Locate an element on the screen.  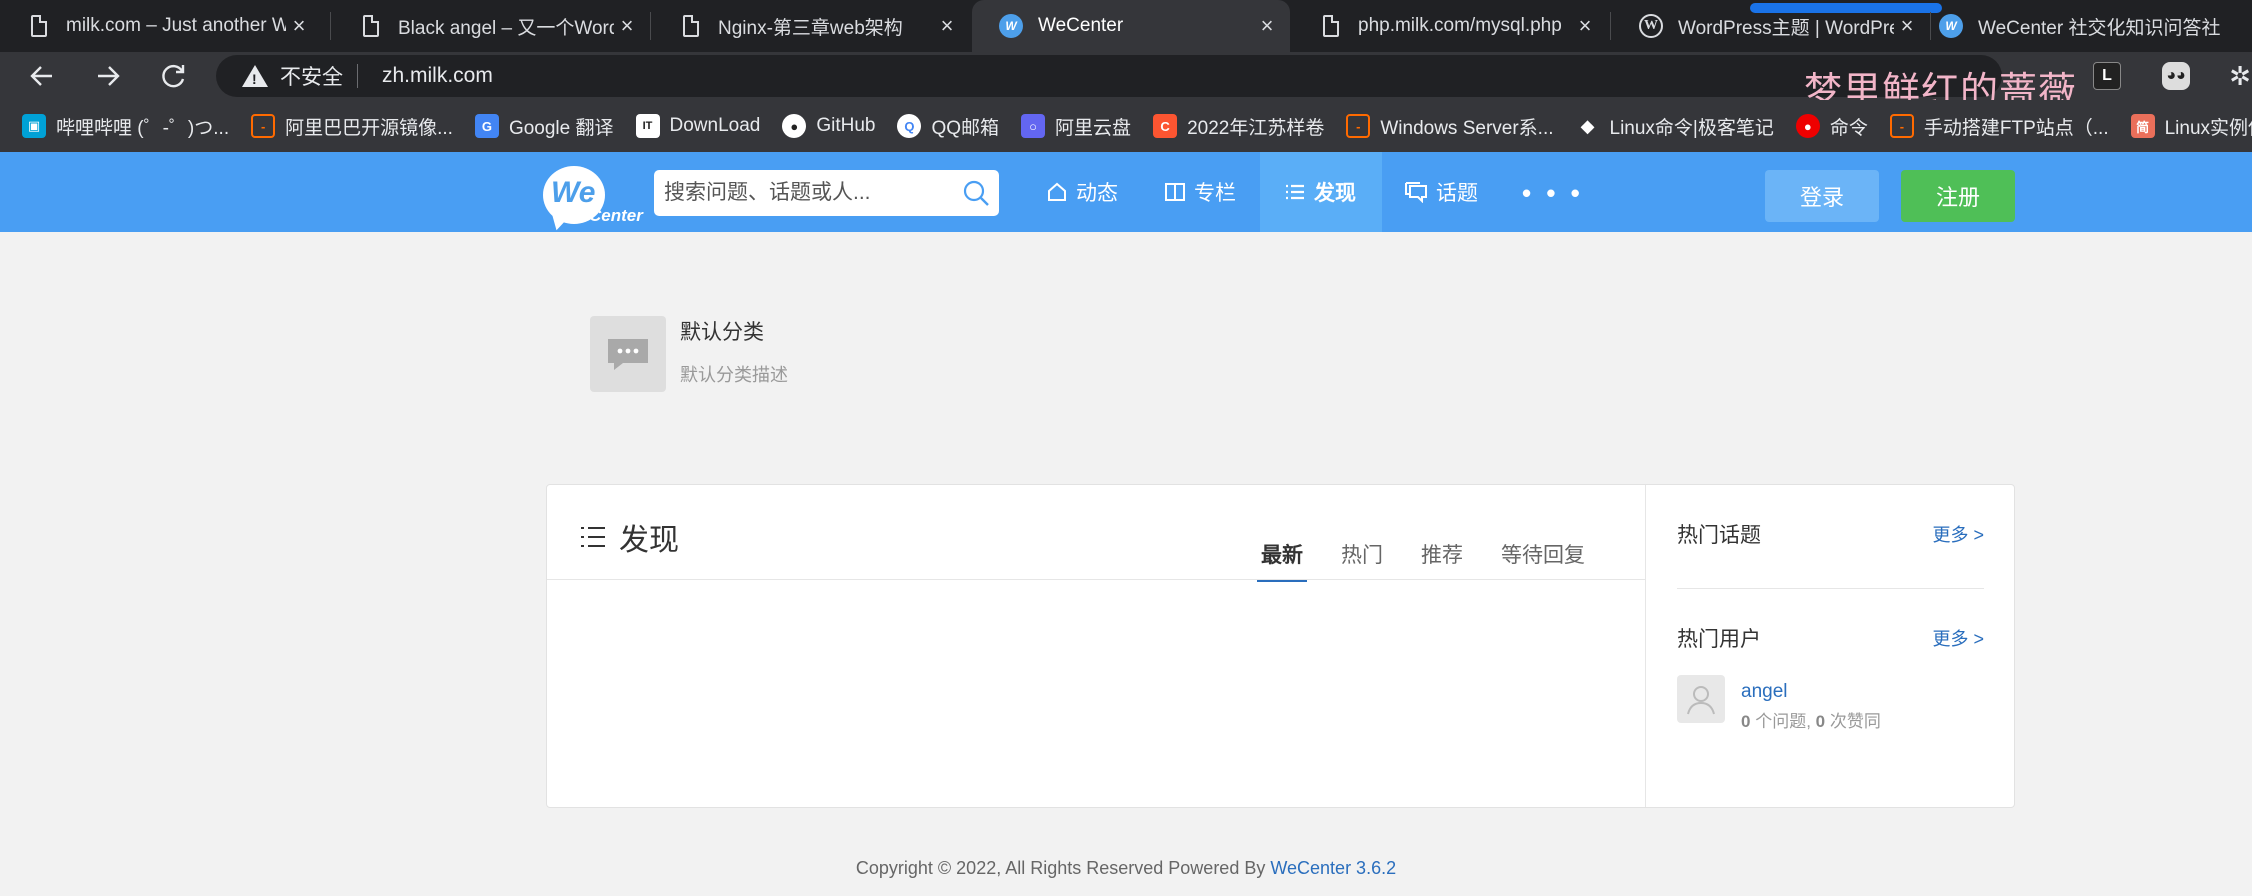
nav-item-columns: 专栏 is located at coordinates (1200, 192).